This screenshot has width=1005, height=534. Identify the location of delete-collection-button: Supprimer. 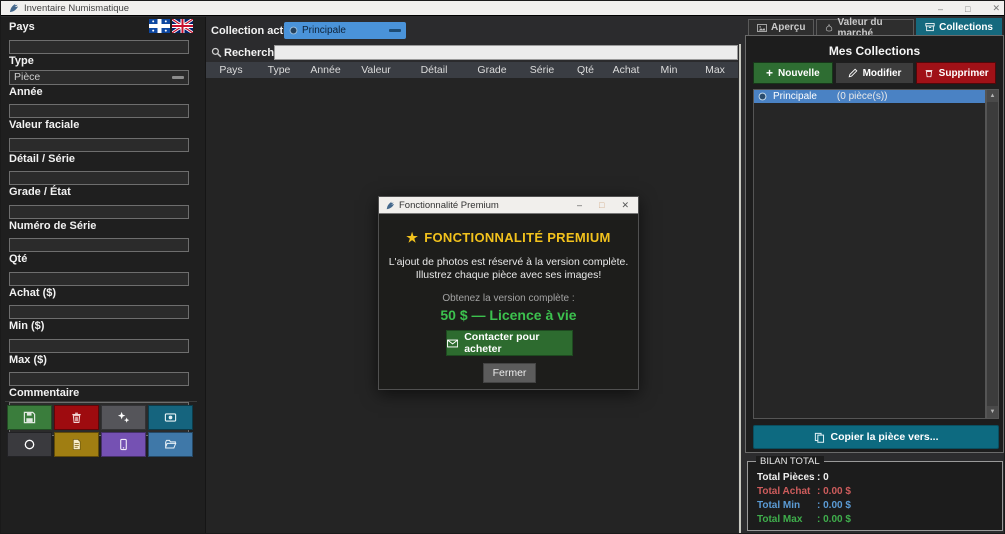
(956, 73).